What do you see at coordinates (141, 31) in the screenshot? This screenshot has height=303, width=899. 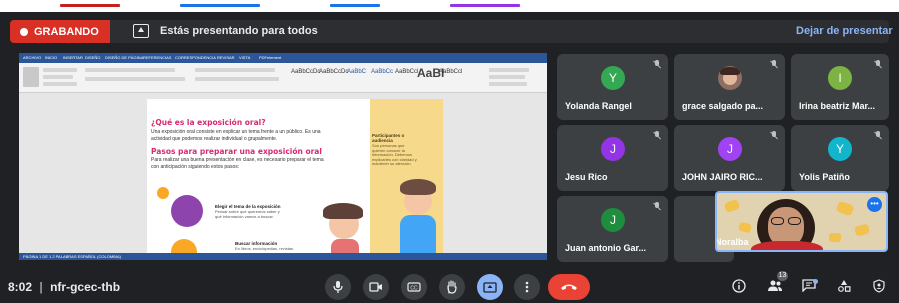 I see `present-screen-icon` at bounding box center [141, 31].